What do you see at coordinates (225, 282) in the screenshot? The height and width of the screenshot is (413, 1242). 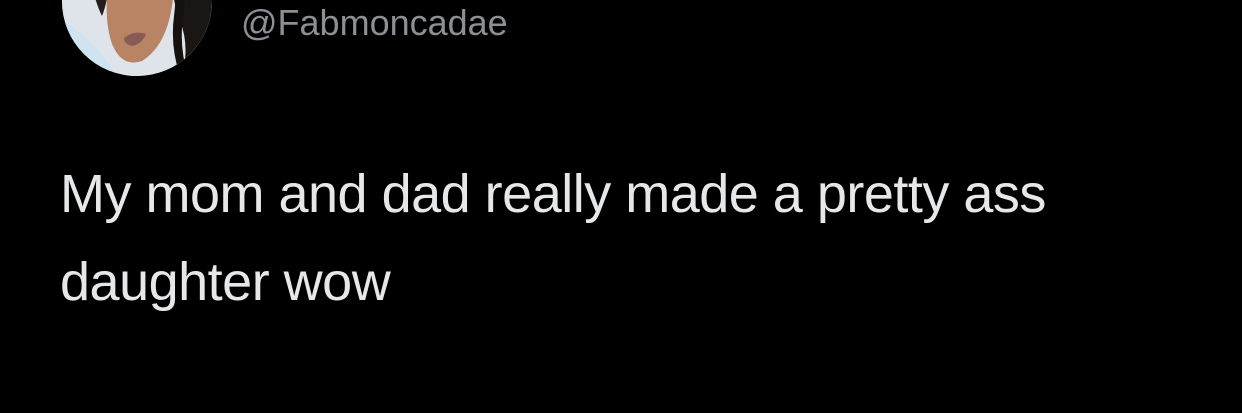 I see `tweet-text-line: daughter wow` at bounding box center [225, 282].